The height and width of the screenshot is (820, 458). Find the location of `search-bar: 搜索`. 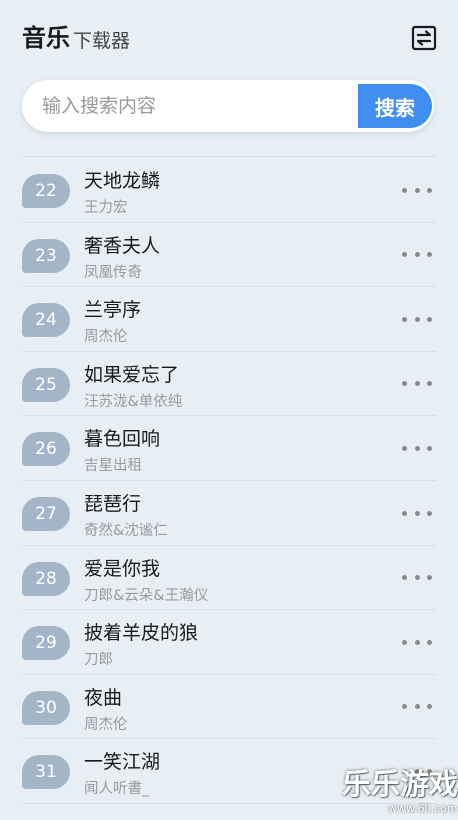

search-bar: 搜索 is located at coordinates (228, 106).